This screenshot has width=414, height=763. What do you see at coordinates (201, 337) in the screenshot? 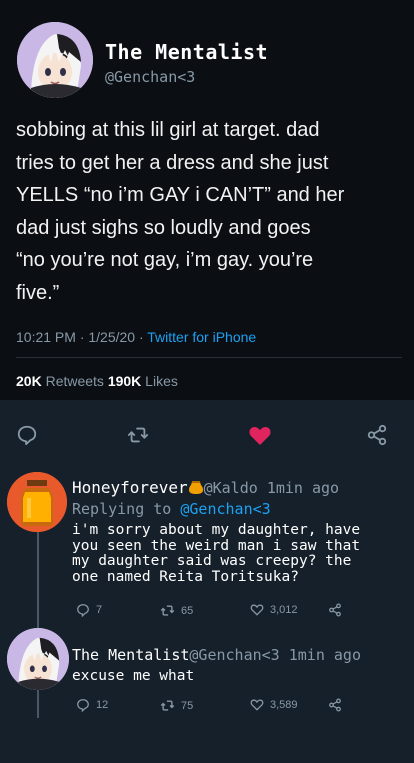
I see `tweet-source-link: Twitter for iPhone` at bounding box center [201, 337].